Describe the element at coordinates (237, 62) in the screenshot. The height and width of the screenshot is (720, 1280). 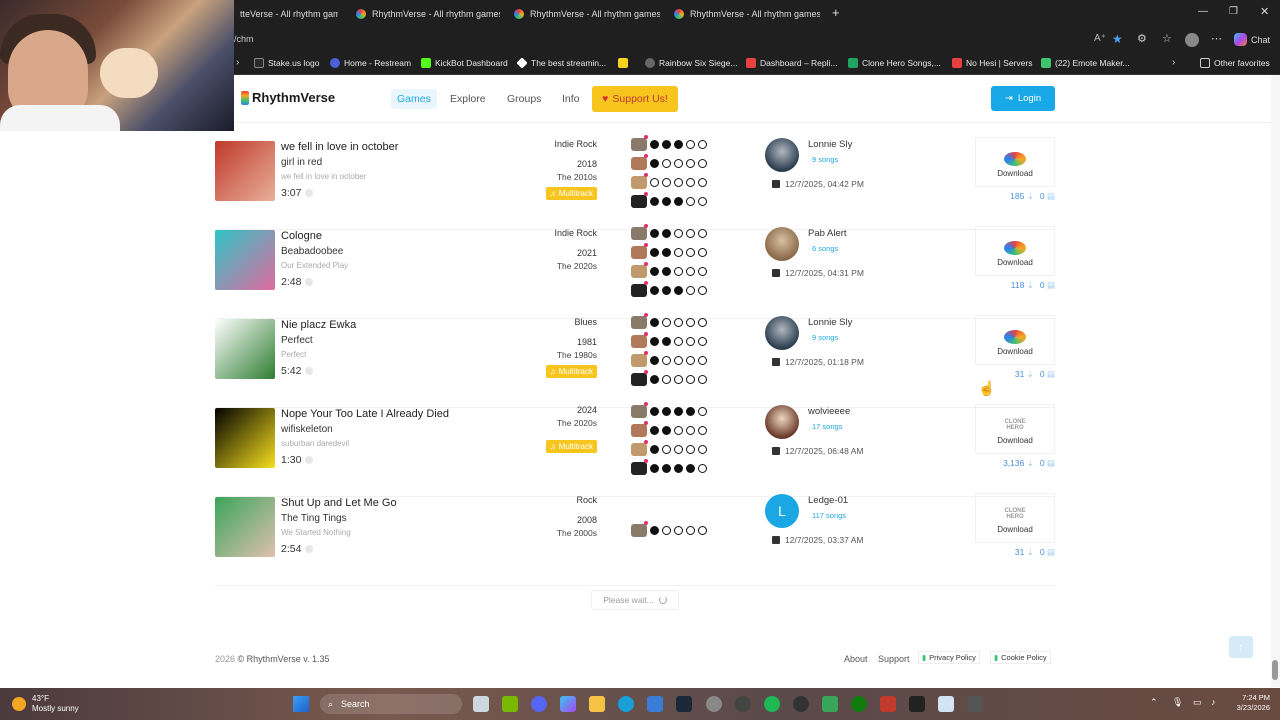
I see `bookmark-overflow-left-icon: ›` at that location.